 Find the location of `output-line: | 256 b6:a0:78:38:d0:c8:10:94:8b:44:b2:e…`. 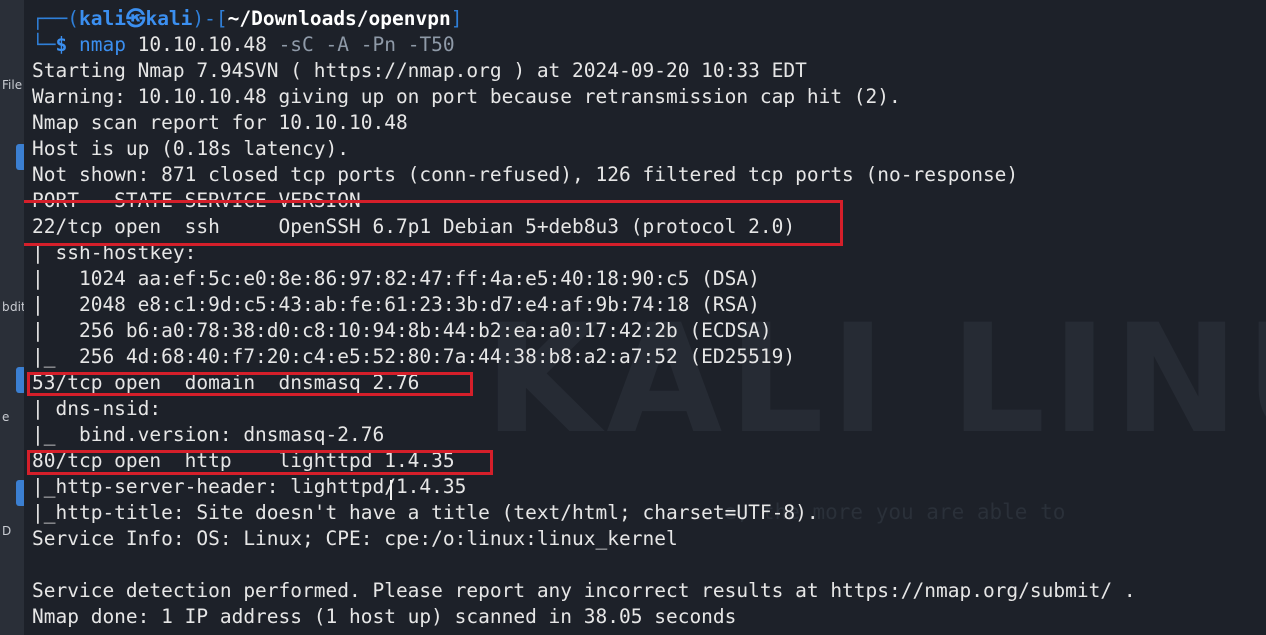

output-line: | 256 b6:a0:78:38:d0:c8:10:94:8b:44:b2:e… is located at coordinates (402, 330).